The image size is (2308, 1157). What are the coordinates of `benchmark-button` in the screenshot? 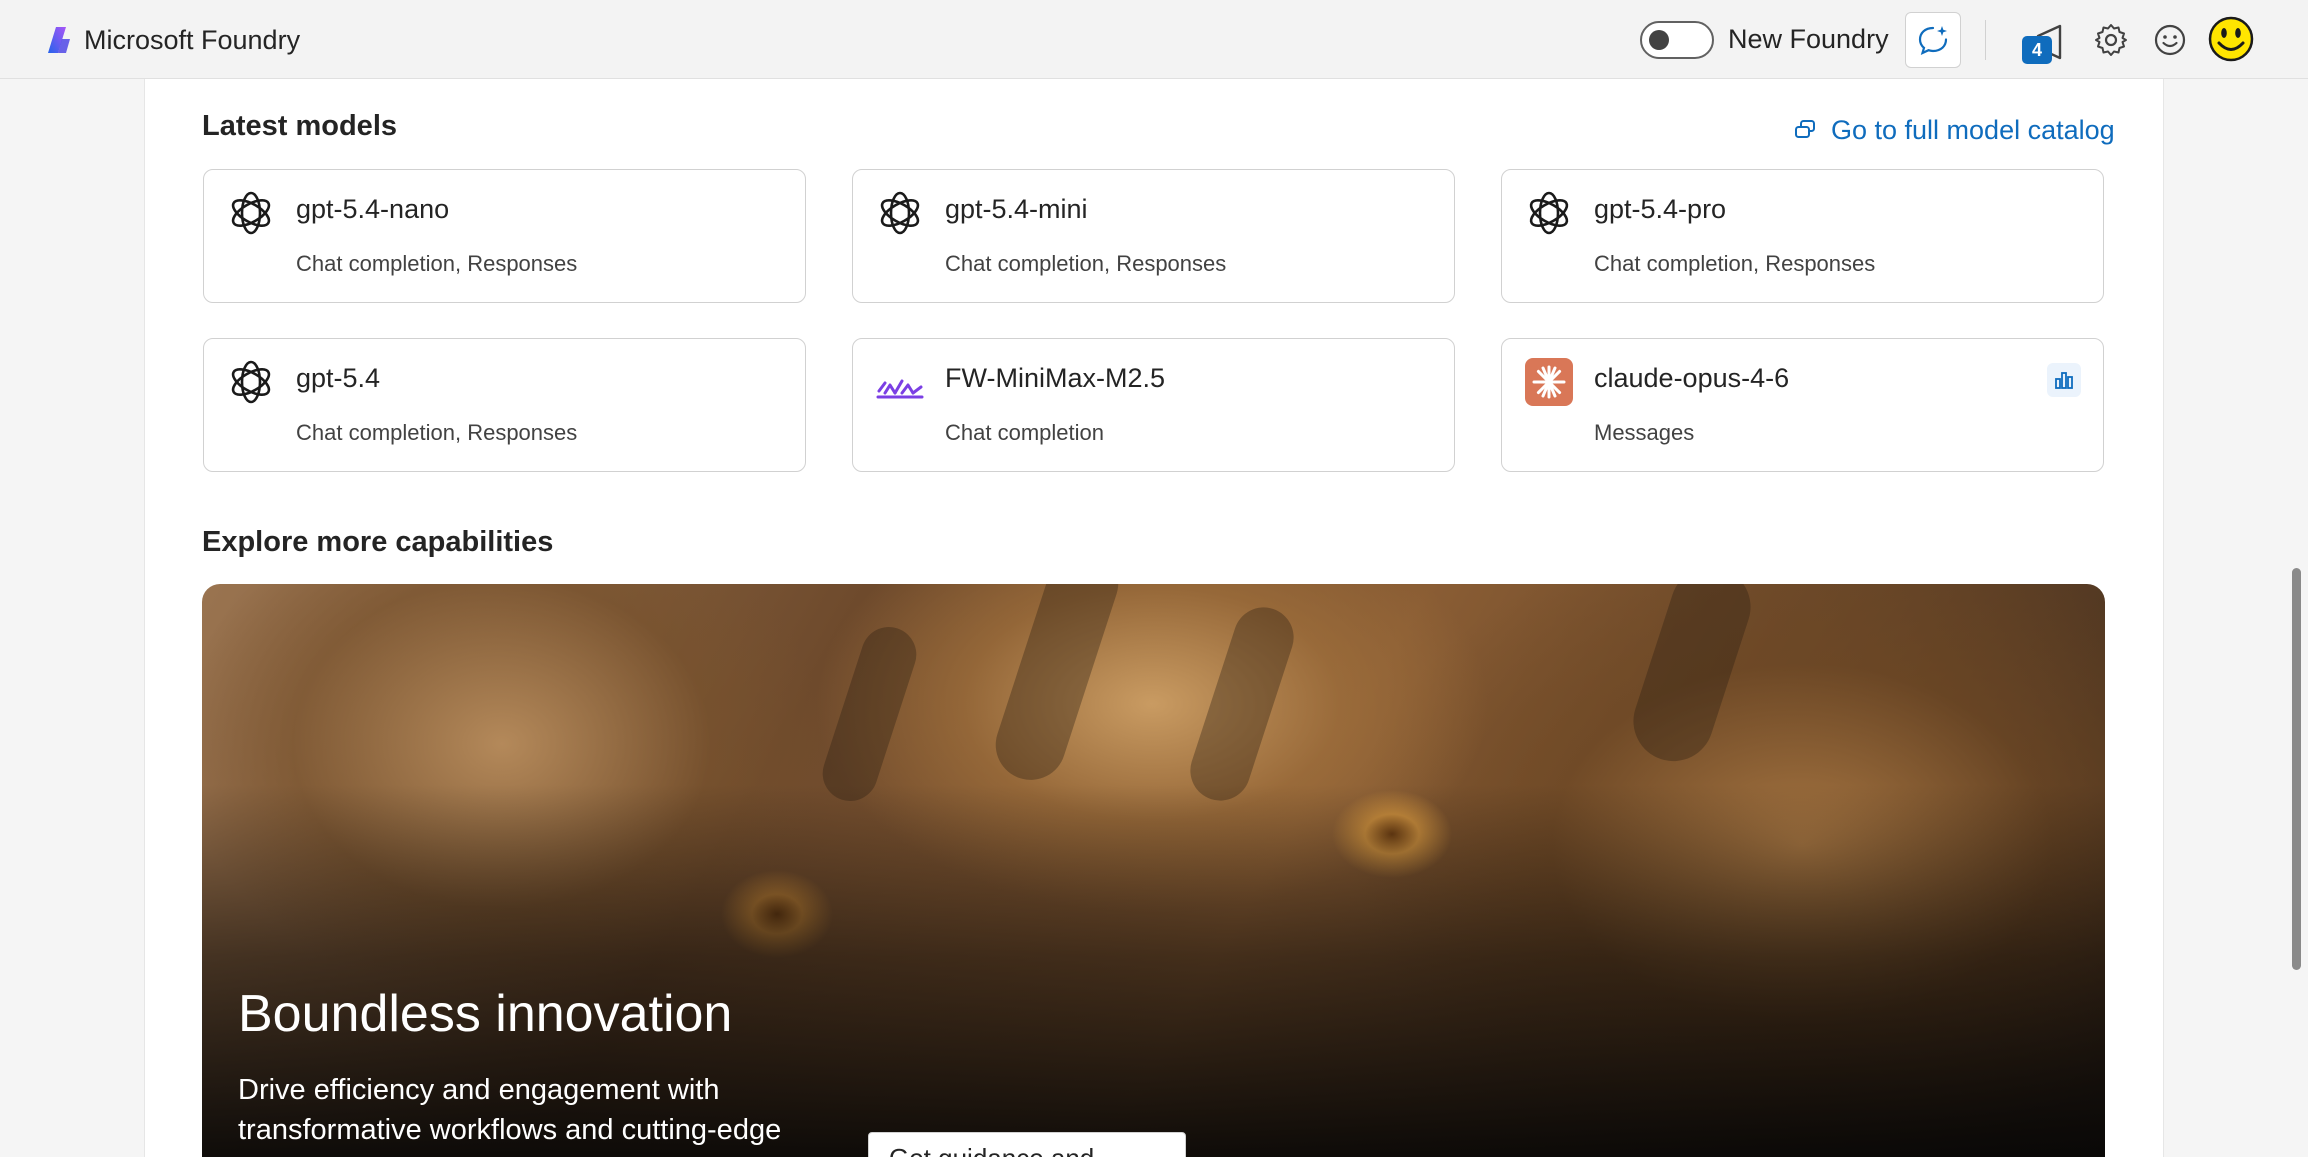 It's located at (2064, 380).